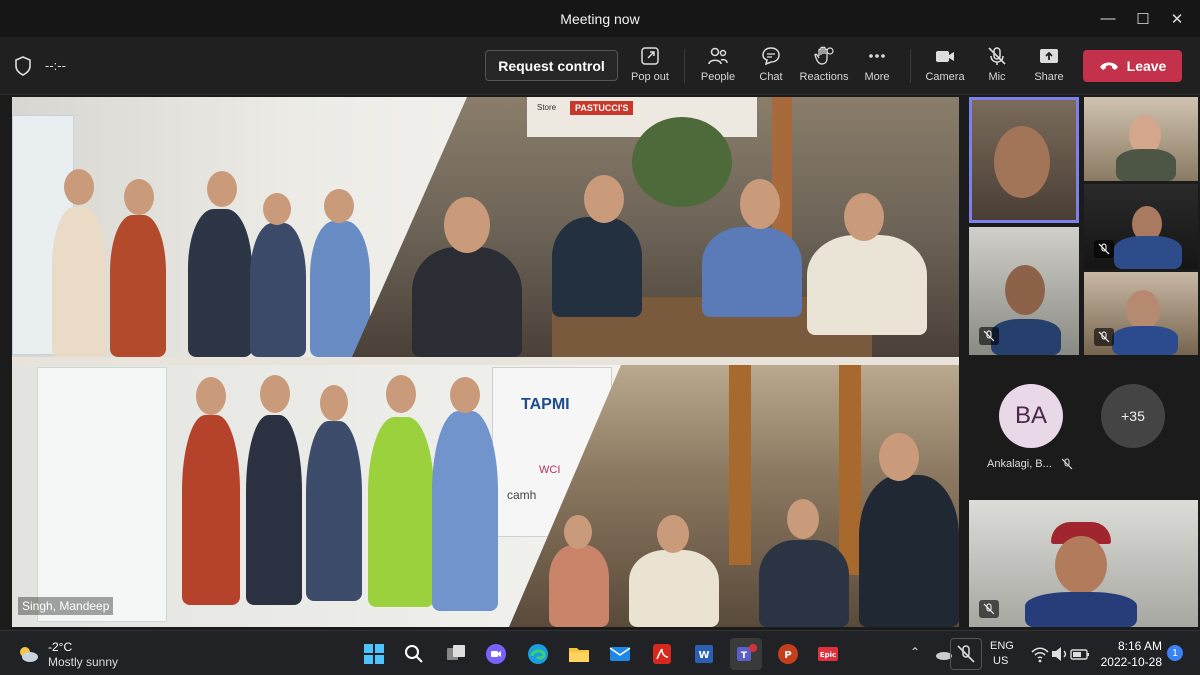 The image size is (1200, 675). Describe the element at coordinates (1108, 66) in the screenshot. I see `phone-hangup-icon` at that location.